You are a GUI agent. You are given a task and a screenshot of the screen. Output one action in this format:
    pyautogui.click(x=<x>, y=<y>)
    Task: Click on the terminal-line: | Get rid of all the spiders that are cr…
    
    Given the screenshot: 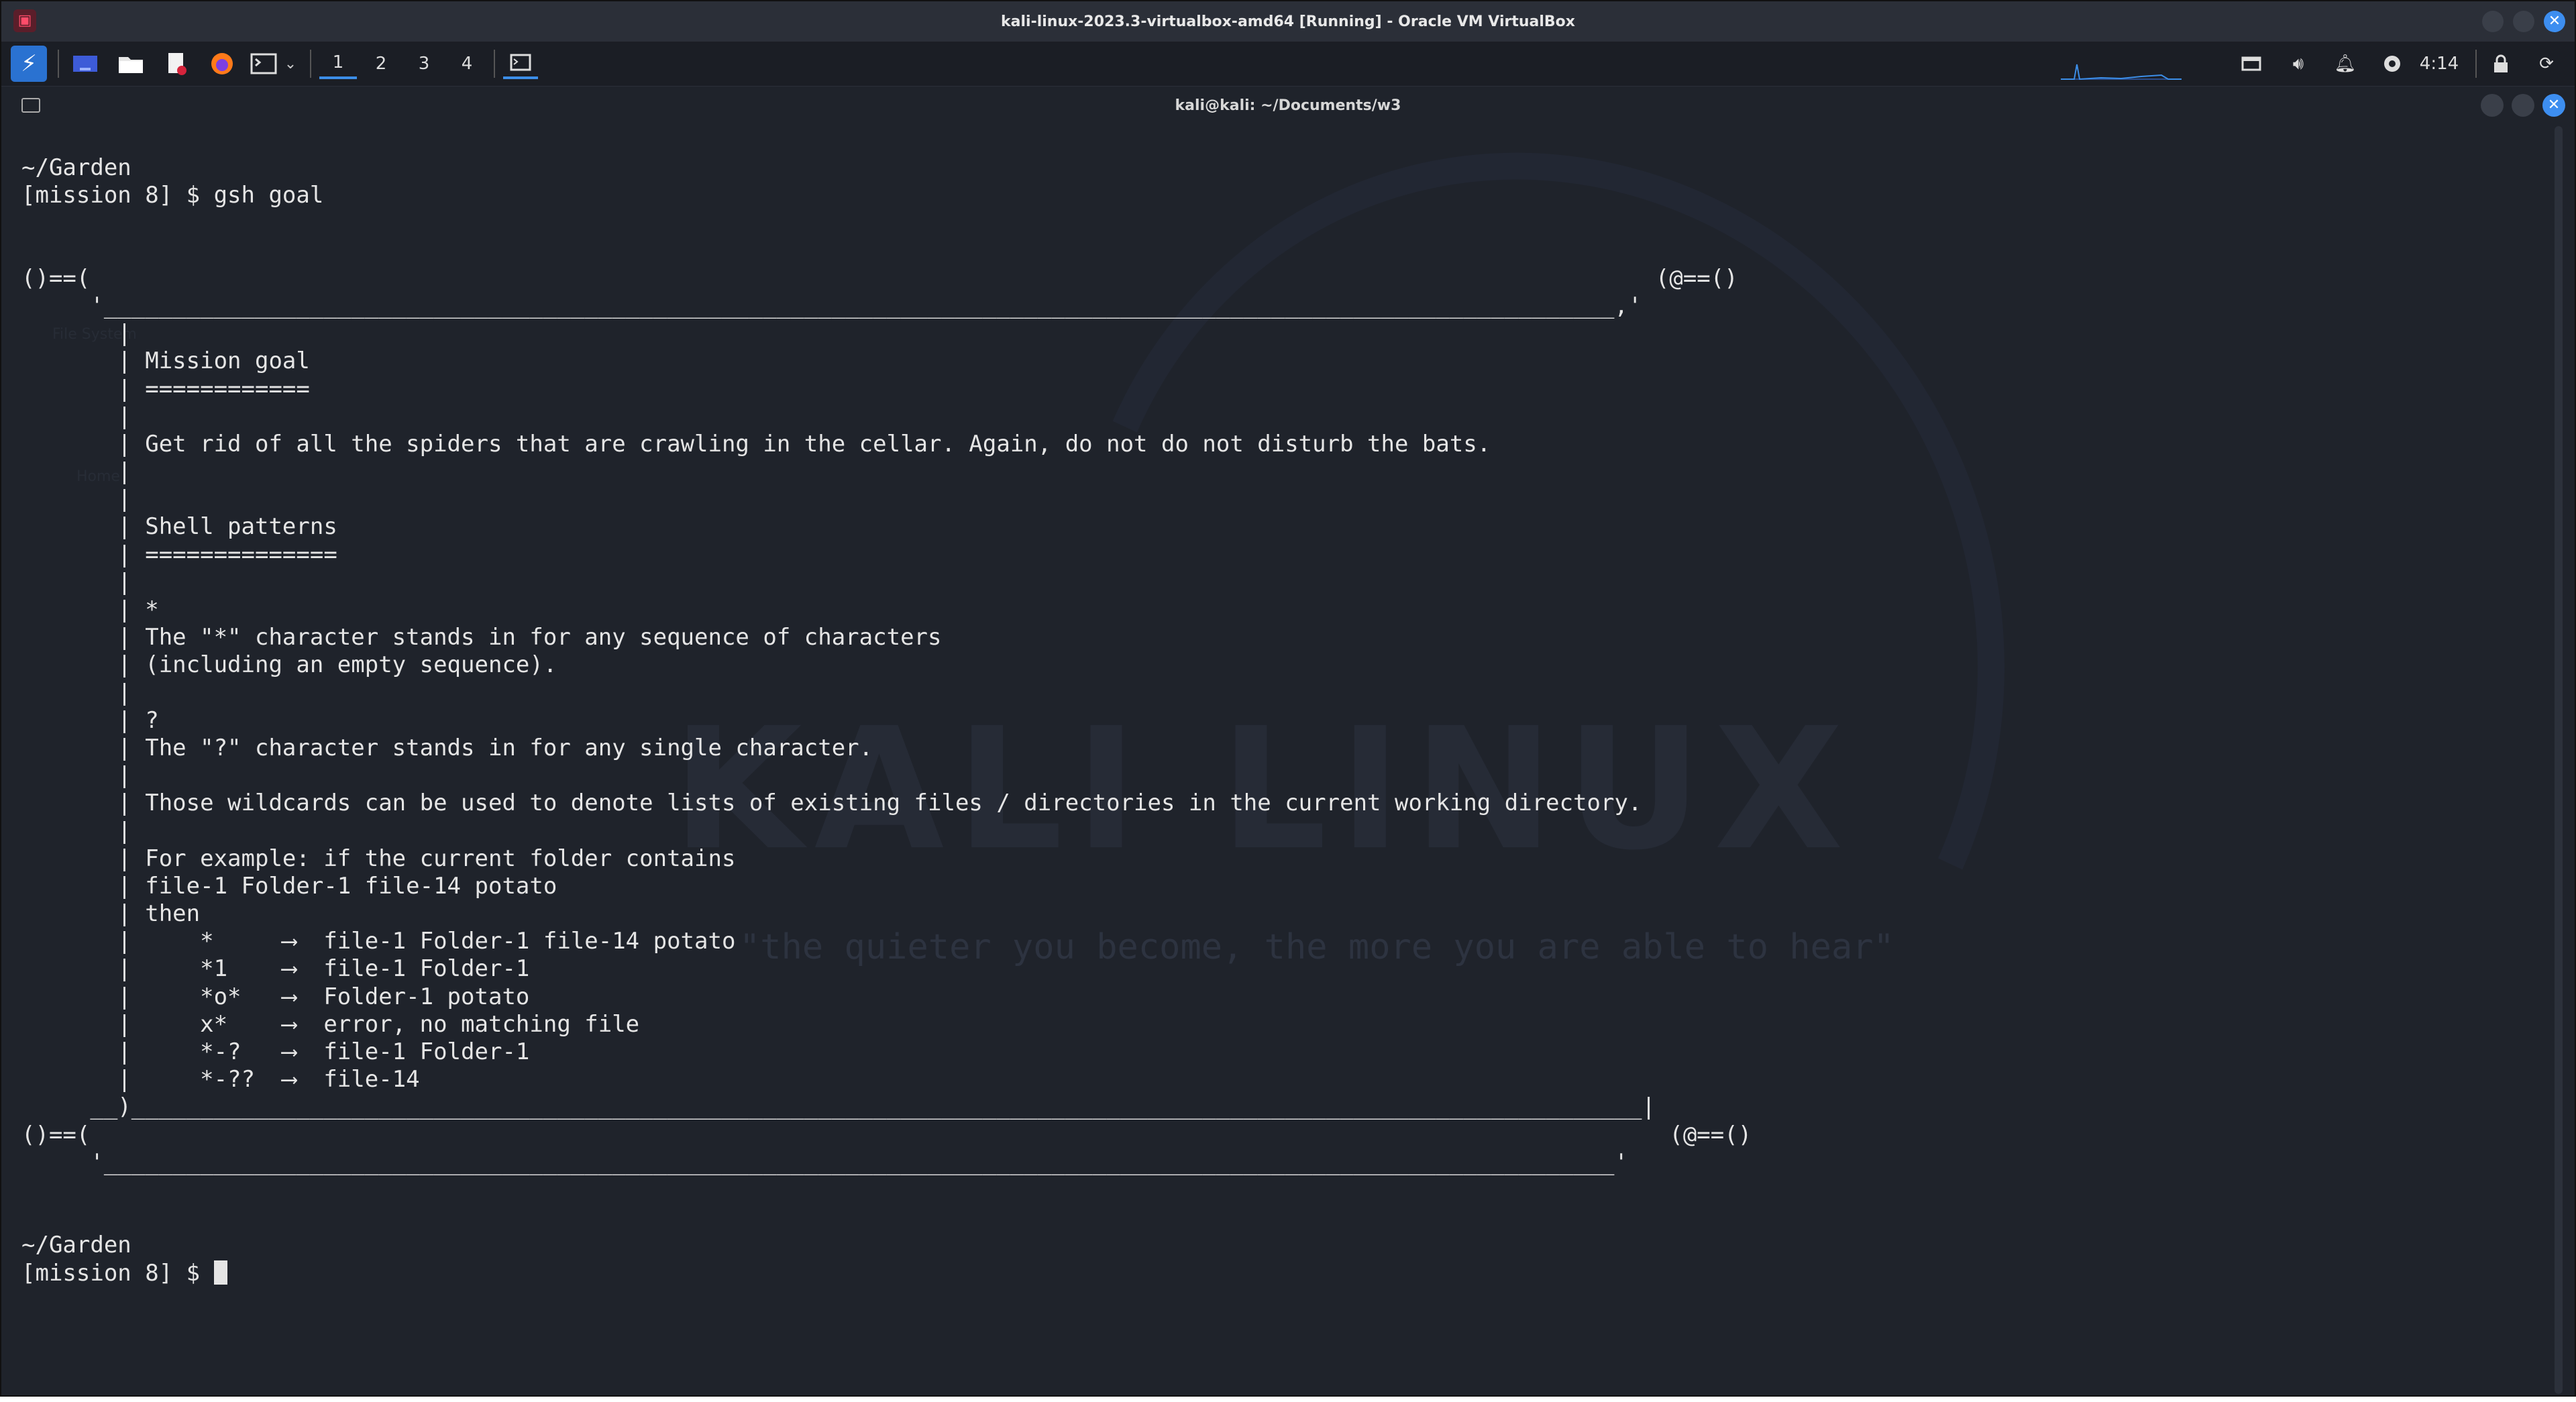 What is the action you would take?
    pyautogui.click(x=756, y=444)
    